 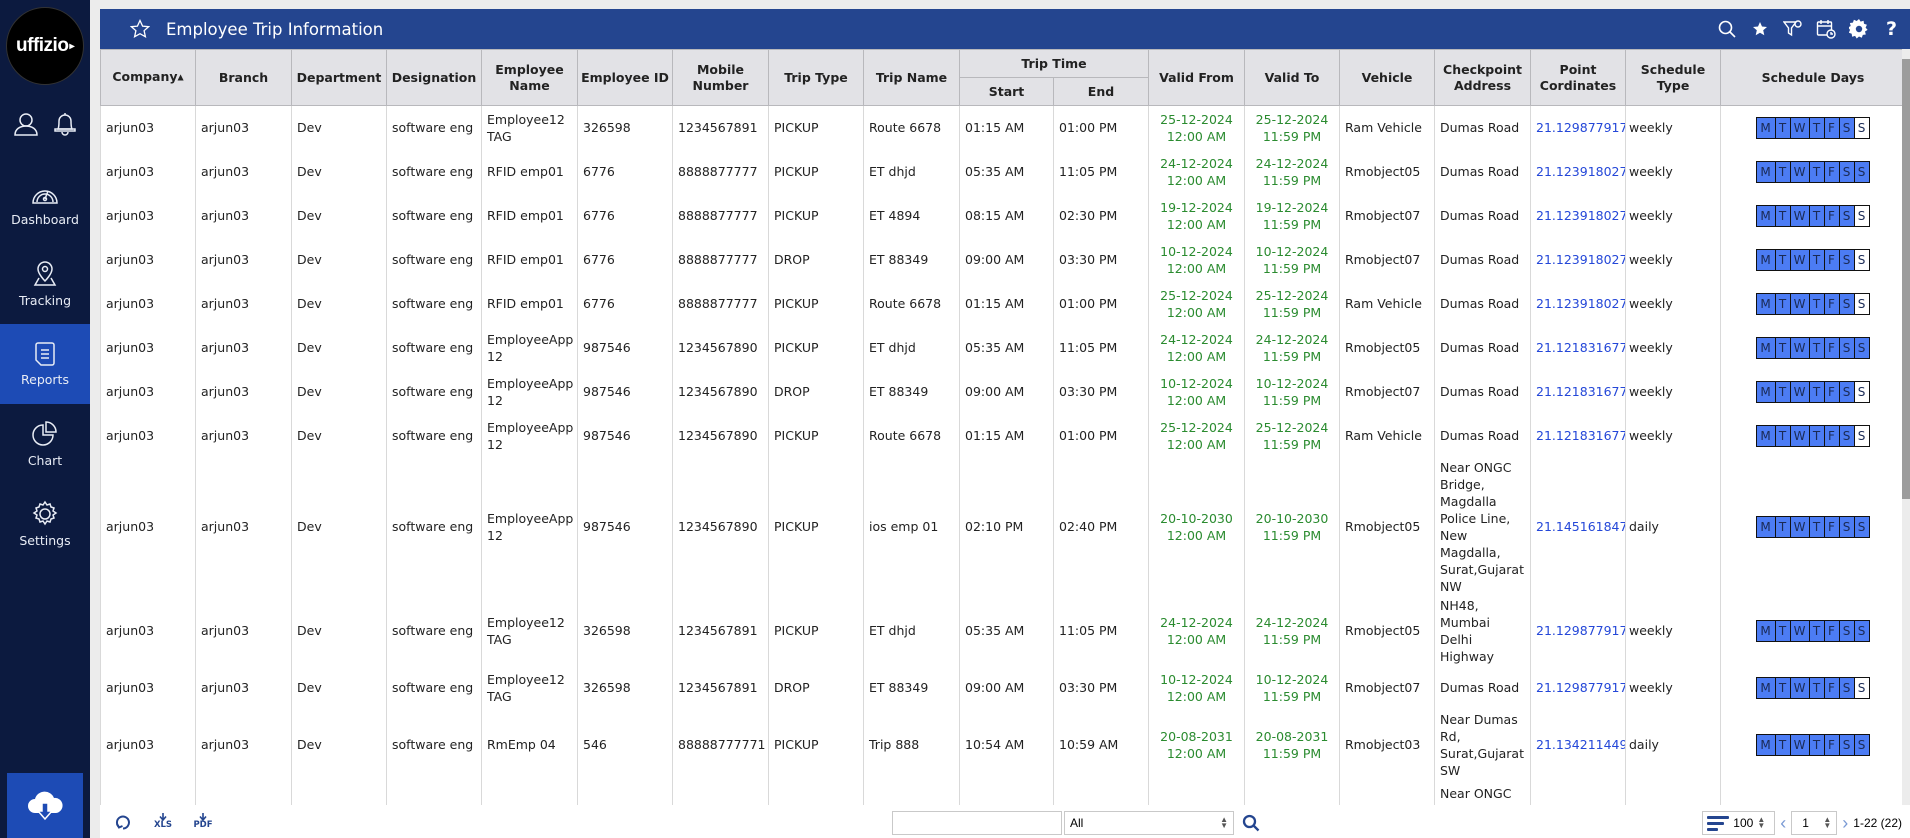 I want to click on calendar-schedule-icon, so click(x=1825, y=29).